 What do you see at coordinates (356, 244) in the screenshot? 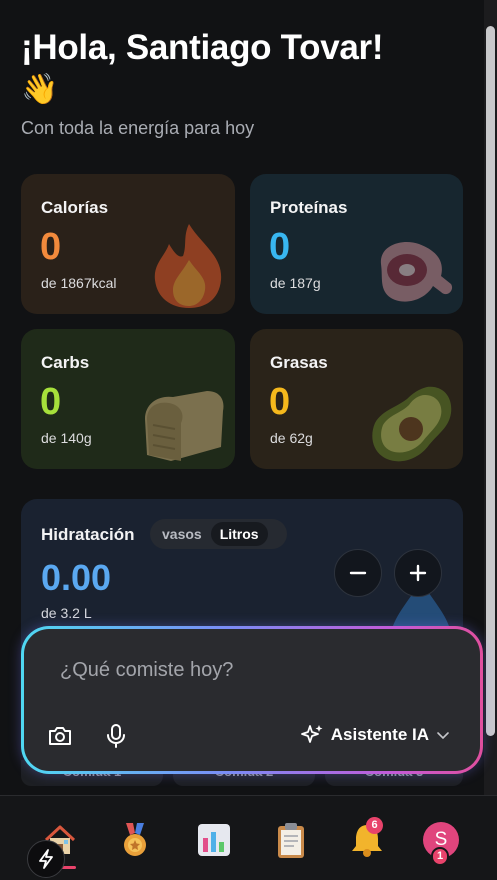
I see `macro-card-proteins: Proteínas 0 de 187g` at bounding box center [356, 244].